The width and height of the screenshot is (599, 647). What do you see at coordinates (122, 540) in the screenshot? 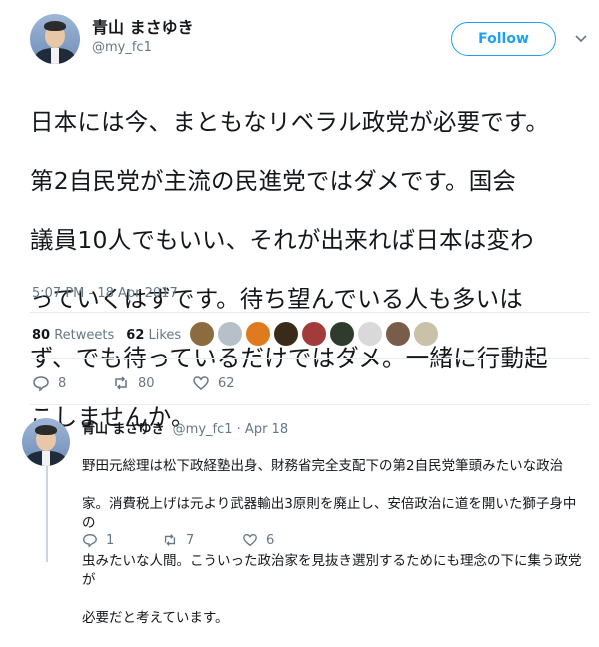
I see `reply-reply-action: 1` at bounding box center [122, 540].